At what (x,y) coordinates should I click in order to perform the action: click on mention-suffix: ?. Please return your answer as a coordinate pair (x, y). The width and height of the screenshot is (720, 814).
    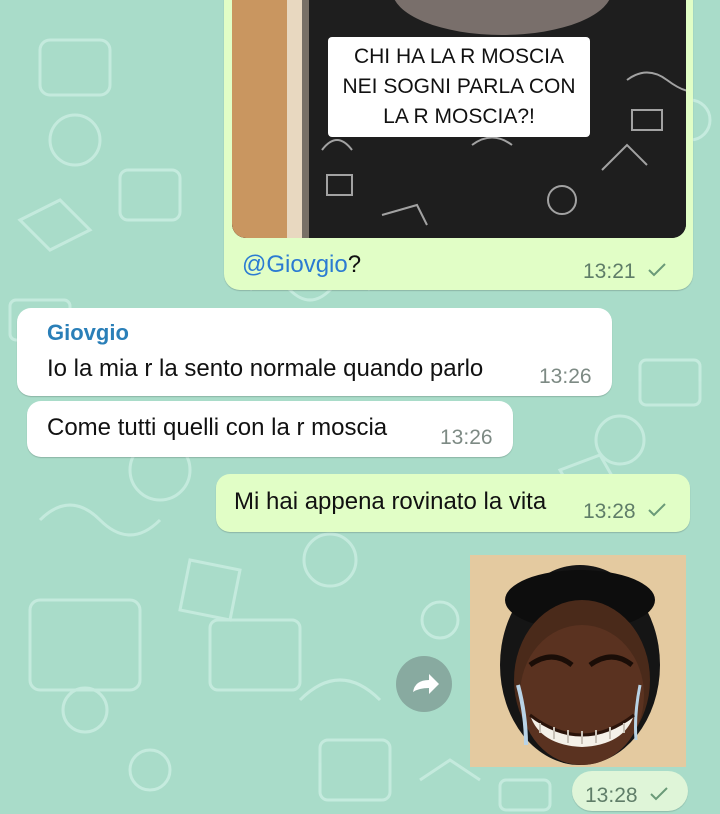
    Looking at the image, I should click on (354, 264).